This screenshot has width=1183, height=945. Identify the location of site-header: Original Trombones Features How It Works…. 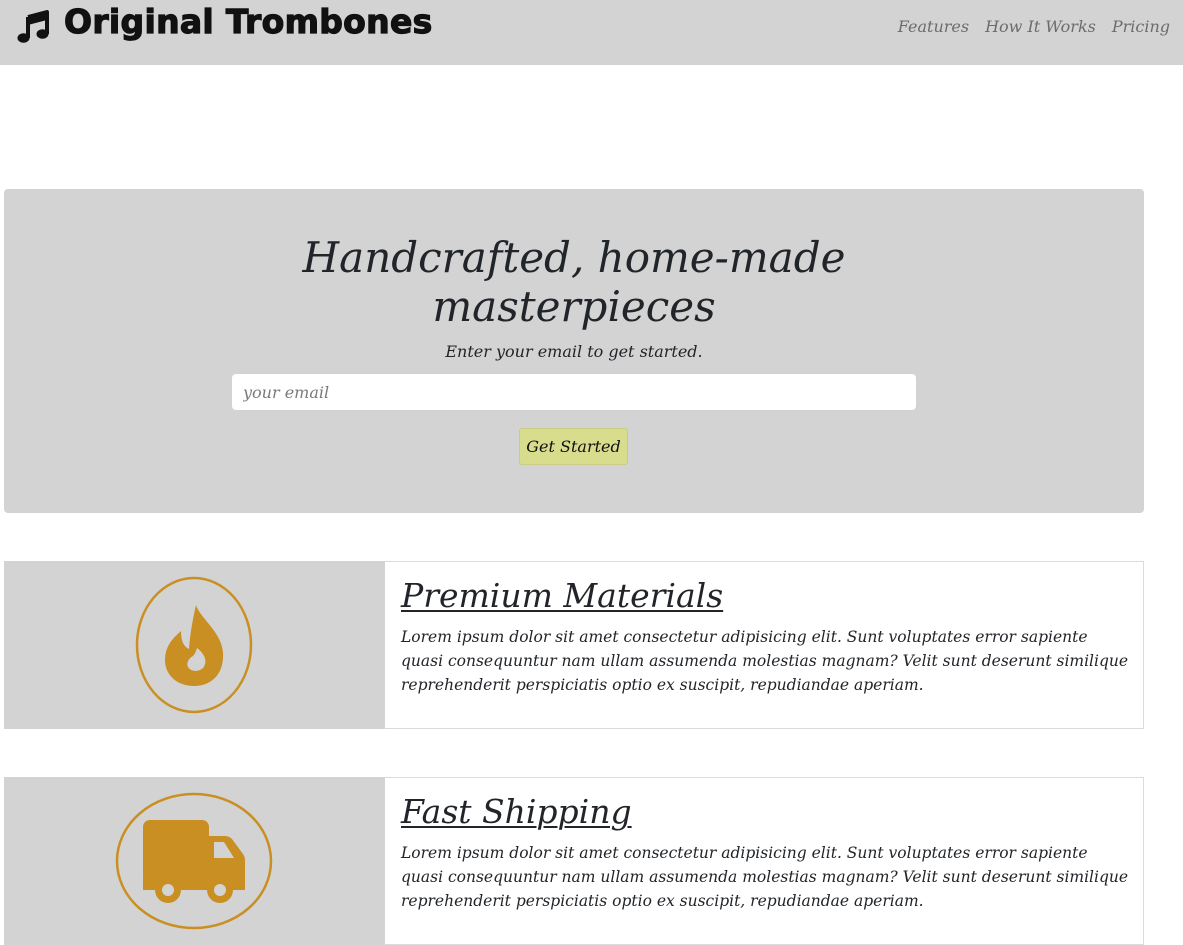
(591, 32).